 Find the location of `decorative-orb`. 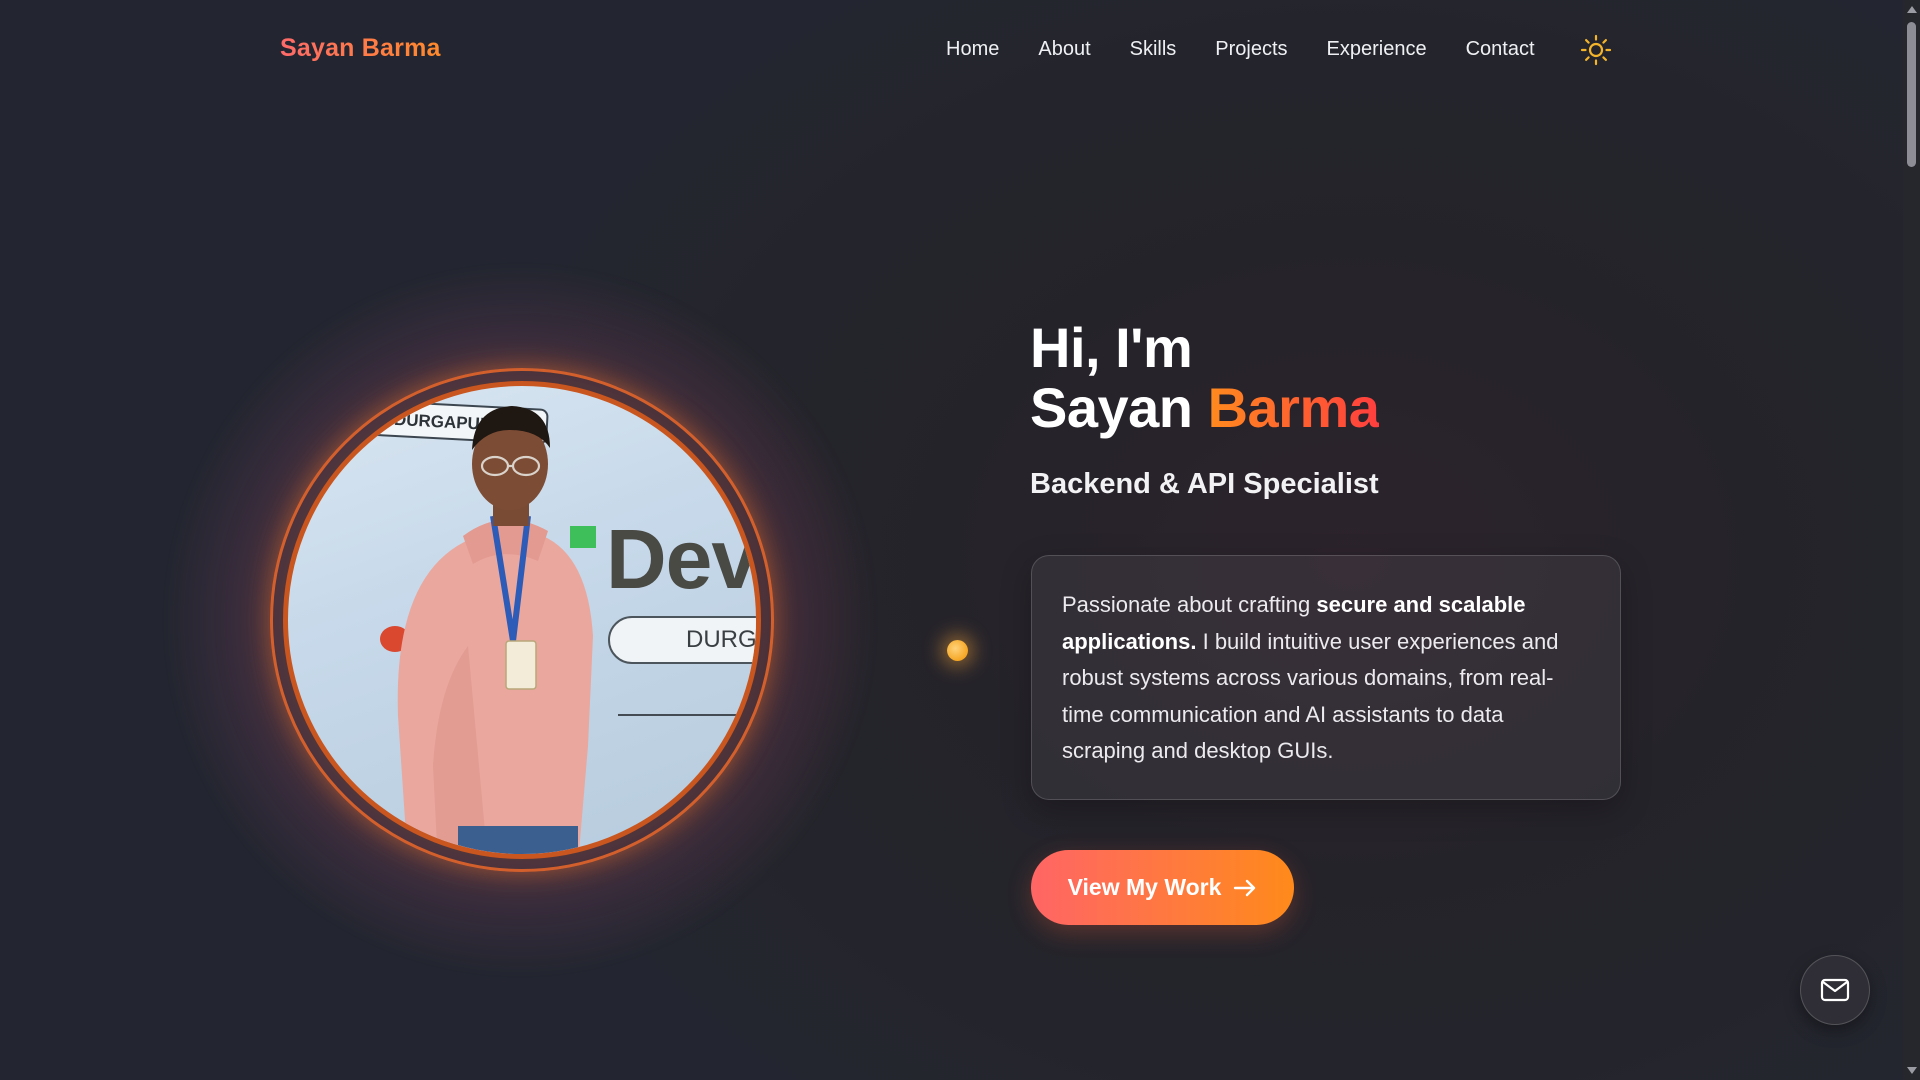

decorative-orb is located at coordinates (957, 650).